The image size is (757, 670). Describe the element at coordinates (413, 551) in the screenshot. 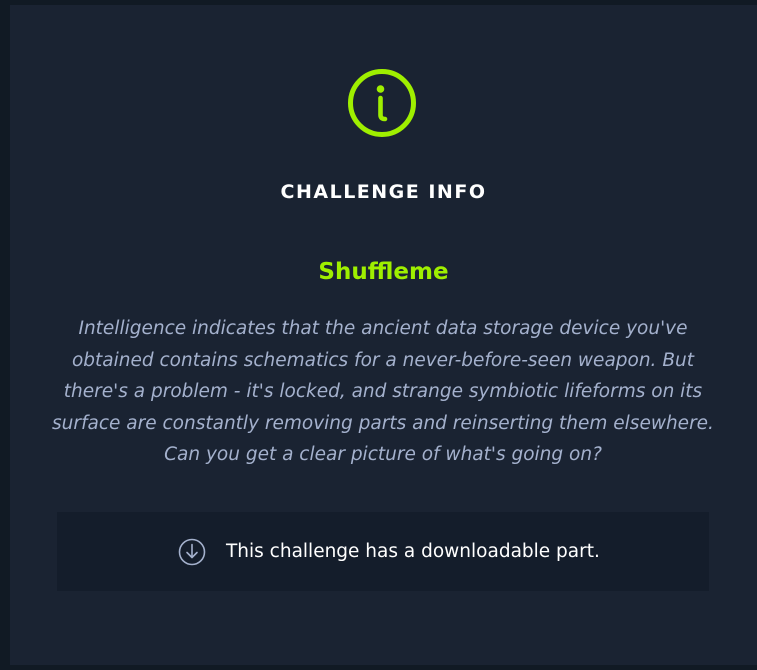

I see `download-notice-text: This challenge has a downloadable part.` at that location.